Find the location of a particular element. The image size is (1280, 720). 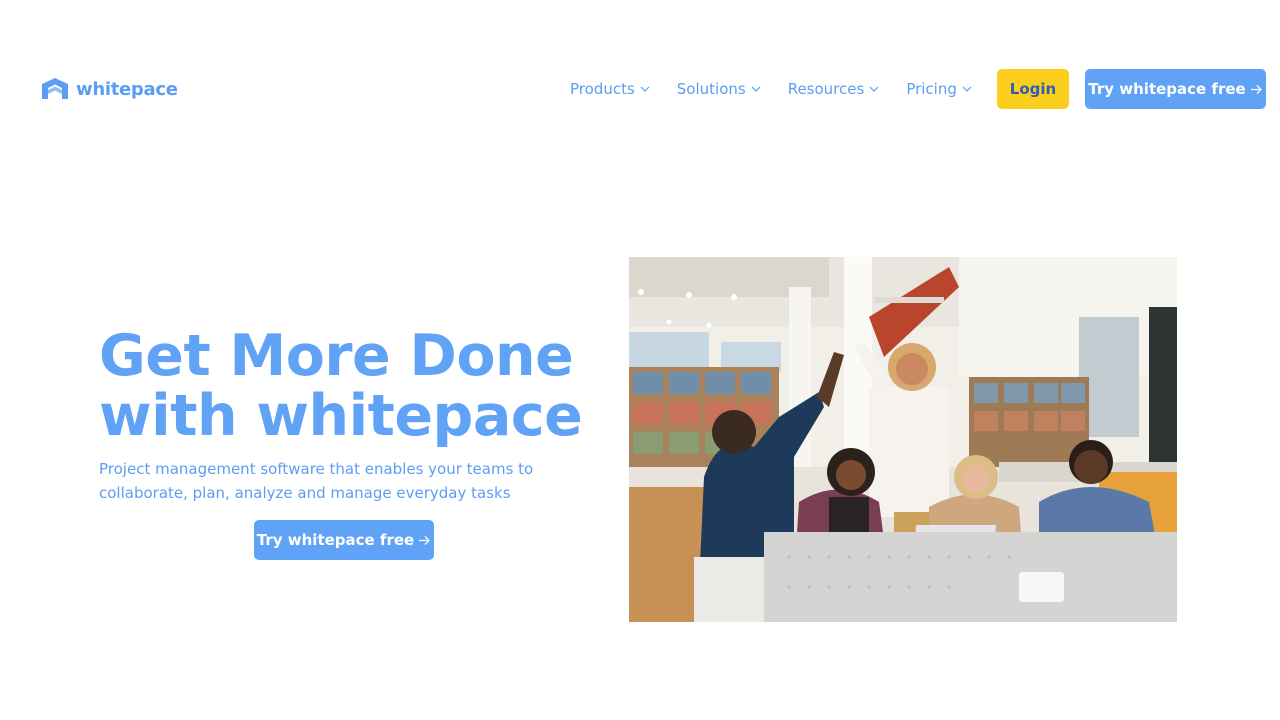

main-nav: Products Solutions Resources Pricing is located at coordinates (784, 89).